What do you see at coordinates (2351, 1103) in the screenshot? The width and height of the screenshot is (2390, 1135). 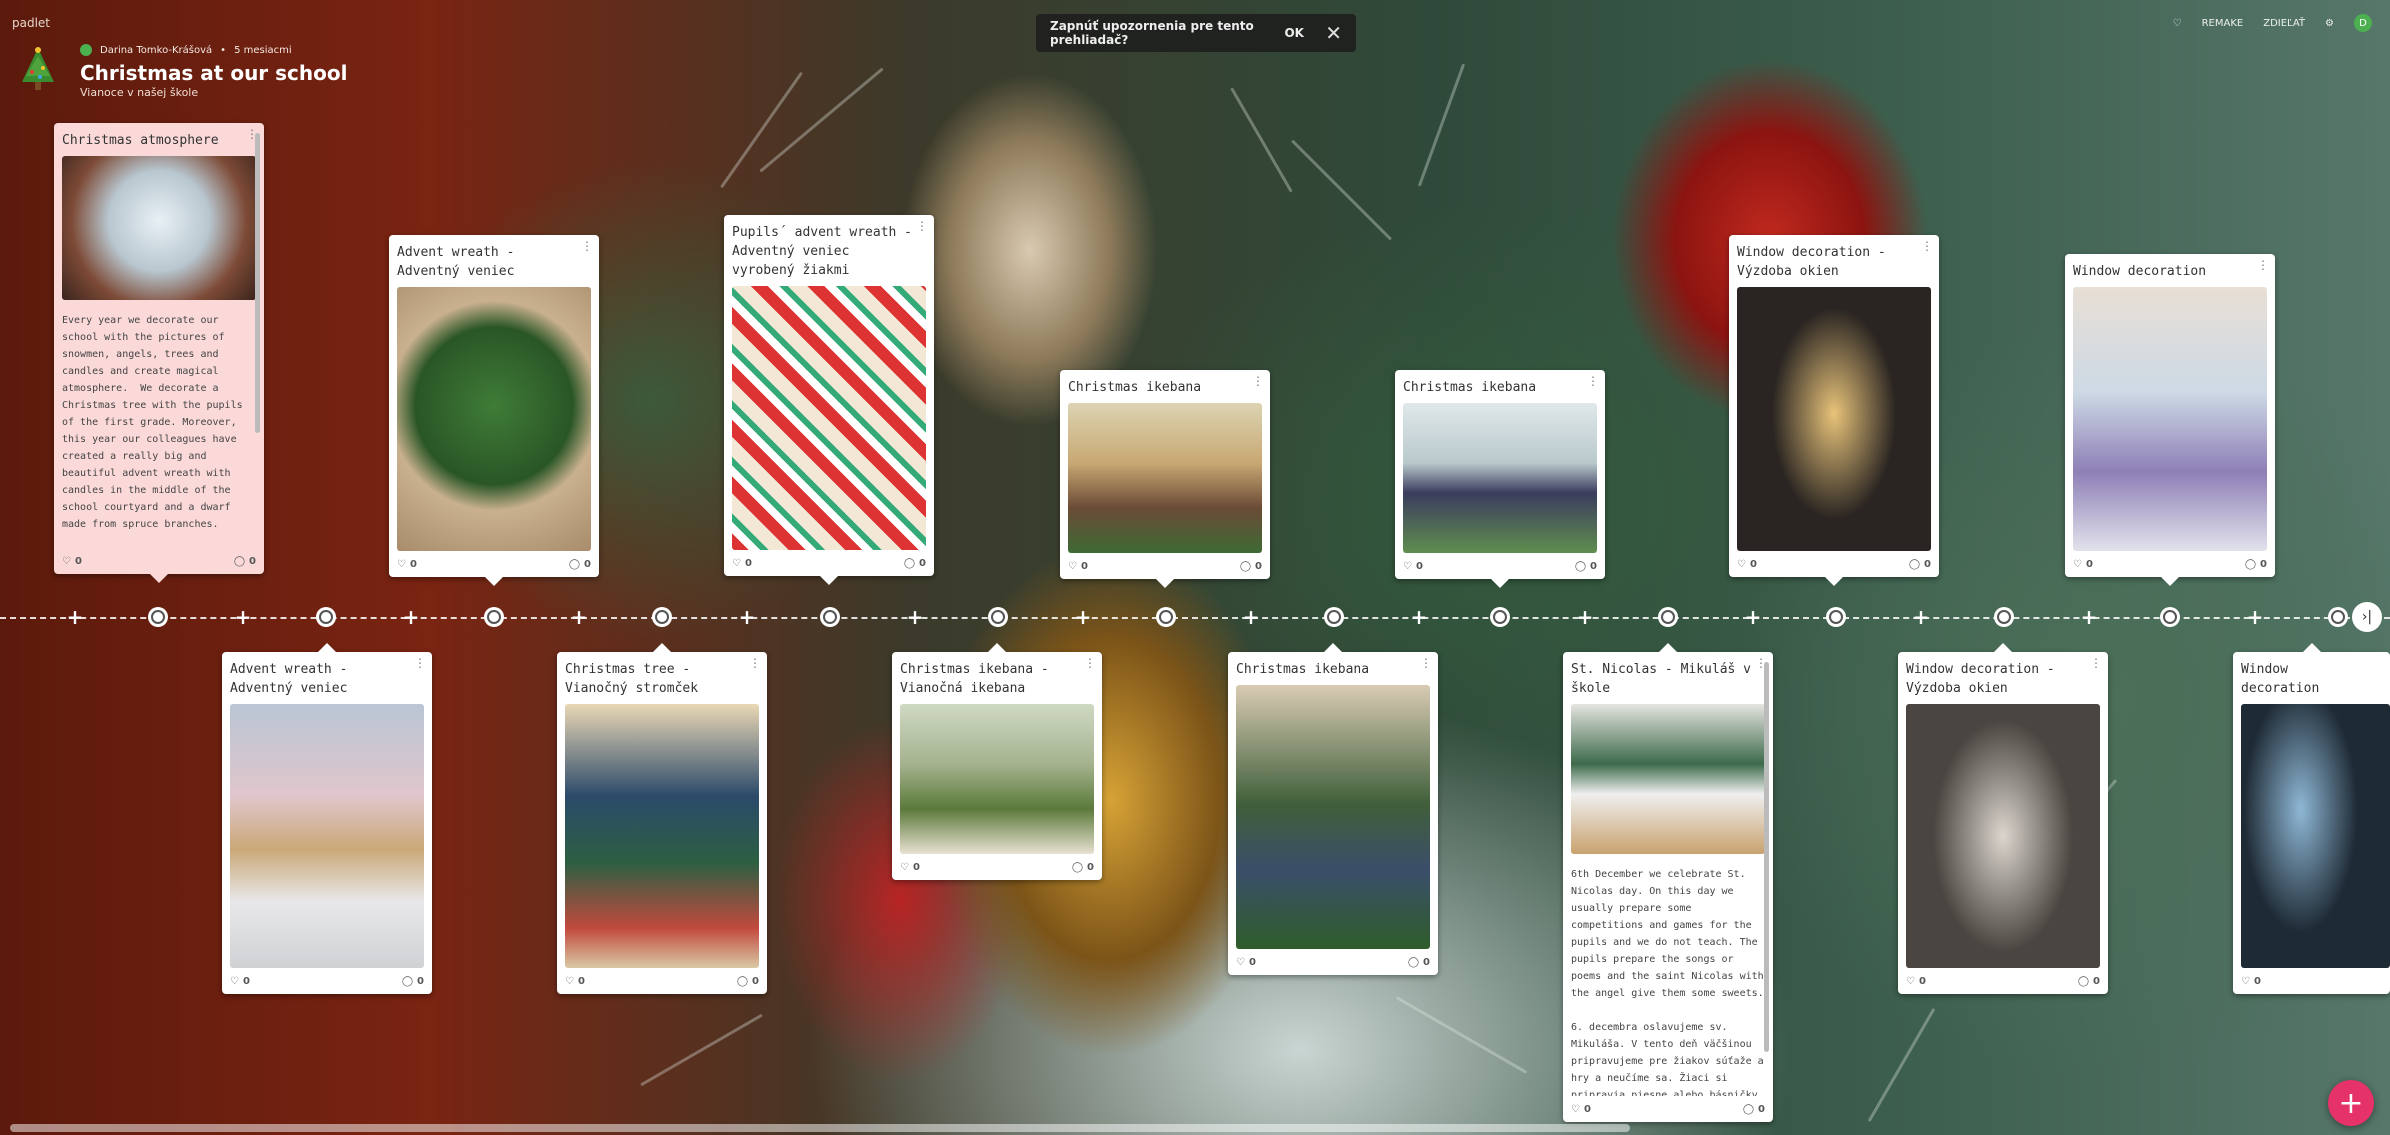 I see `add-post-button: +` at bounding box center [2351, 1103].